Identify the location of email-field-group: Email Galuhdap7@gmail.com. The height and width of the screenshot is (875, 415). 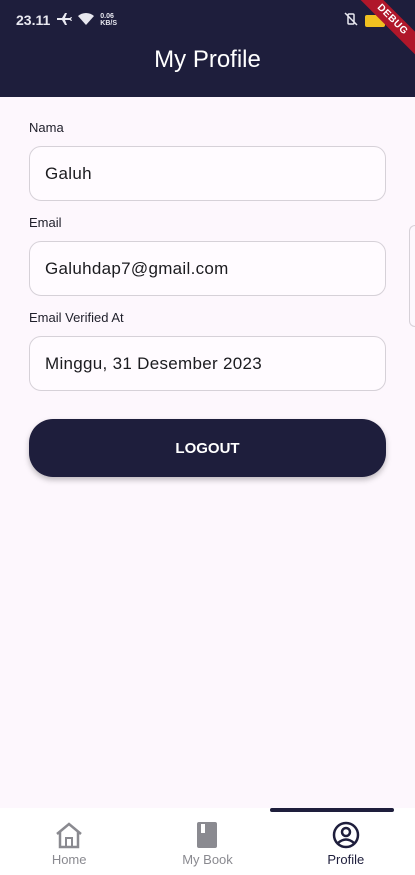
(207, 254).